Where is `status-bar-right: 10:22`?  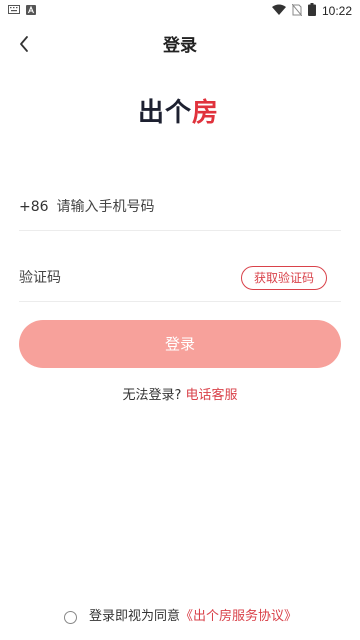 status-bar-right: 10:22 is located at coordinates (311, 11).